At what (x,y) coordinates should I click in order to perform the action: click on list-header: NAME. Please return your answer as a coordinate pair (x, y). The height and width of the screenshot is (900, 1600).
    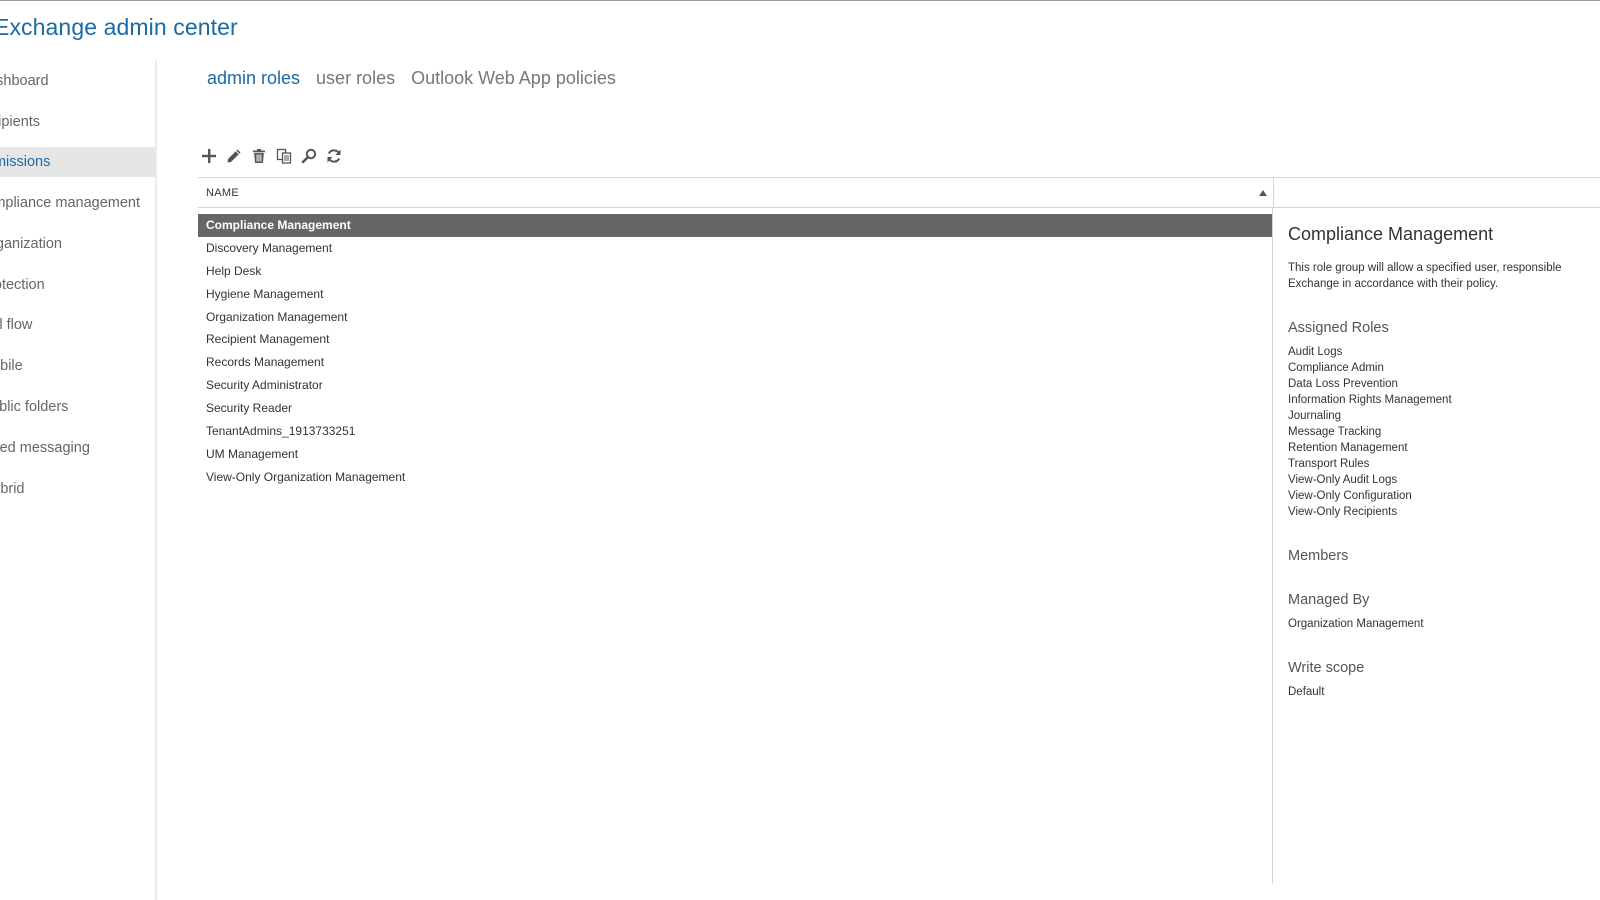
    Looking at the image, I should click on (735, 192).